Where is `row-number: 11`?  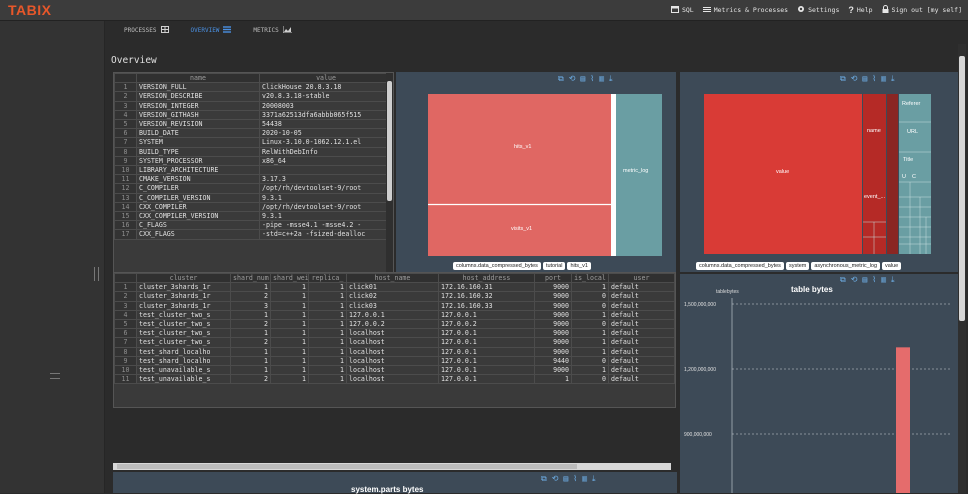 row-number: 11 is located at coordinates (125, 179).